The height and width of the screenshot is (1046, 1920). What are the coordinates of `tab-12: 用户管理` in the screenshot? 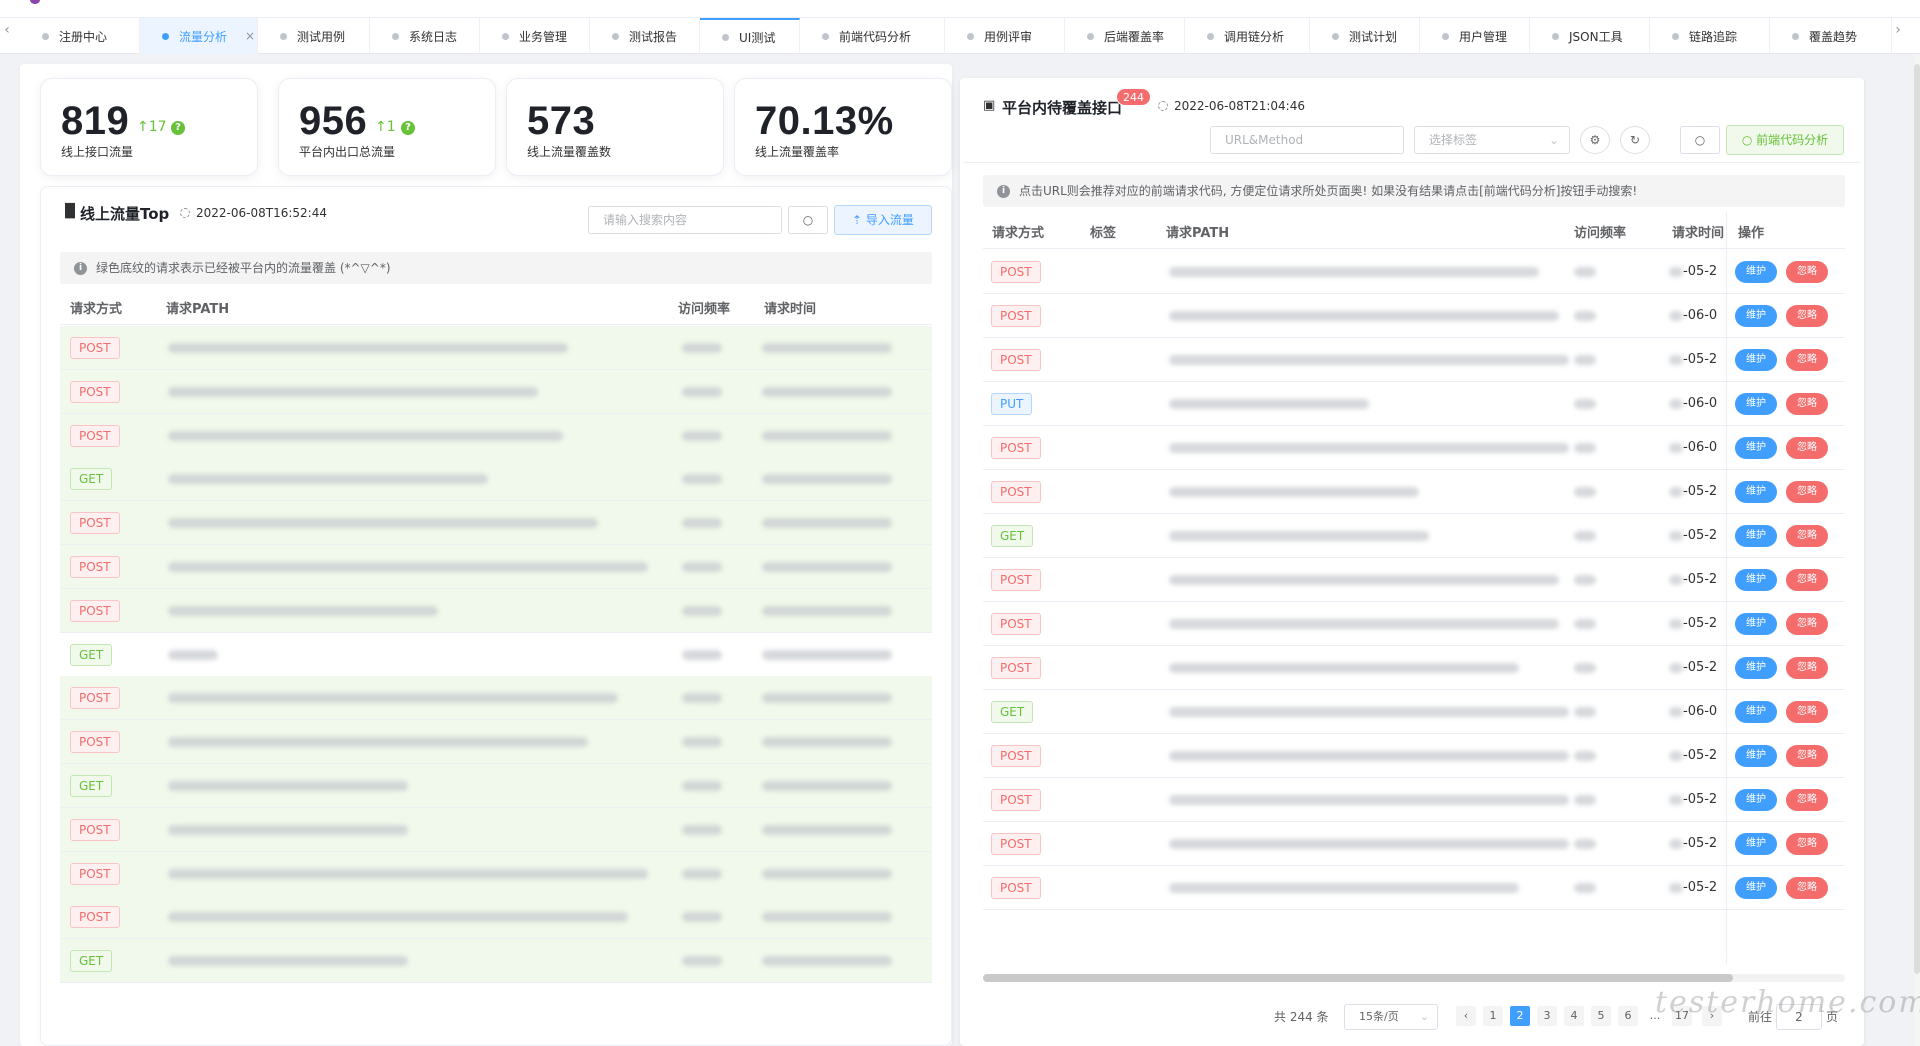 It's located at (1475, 36).